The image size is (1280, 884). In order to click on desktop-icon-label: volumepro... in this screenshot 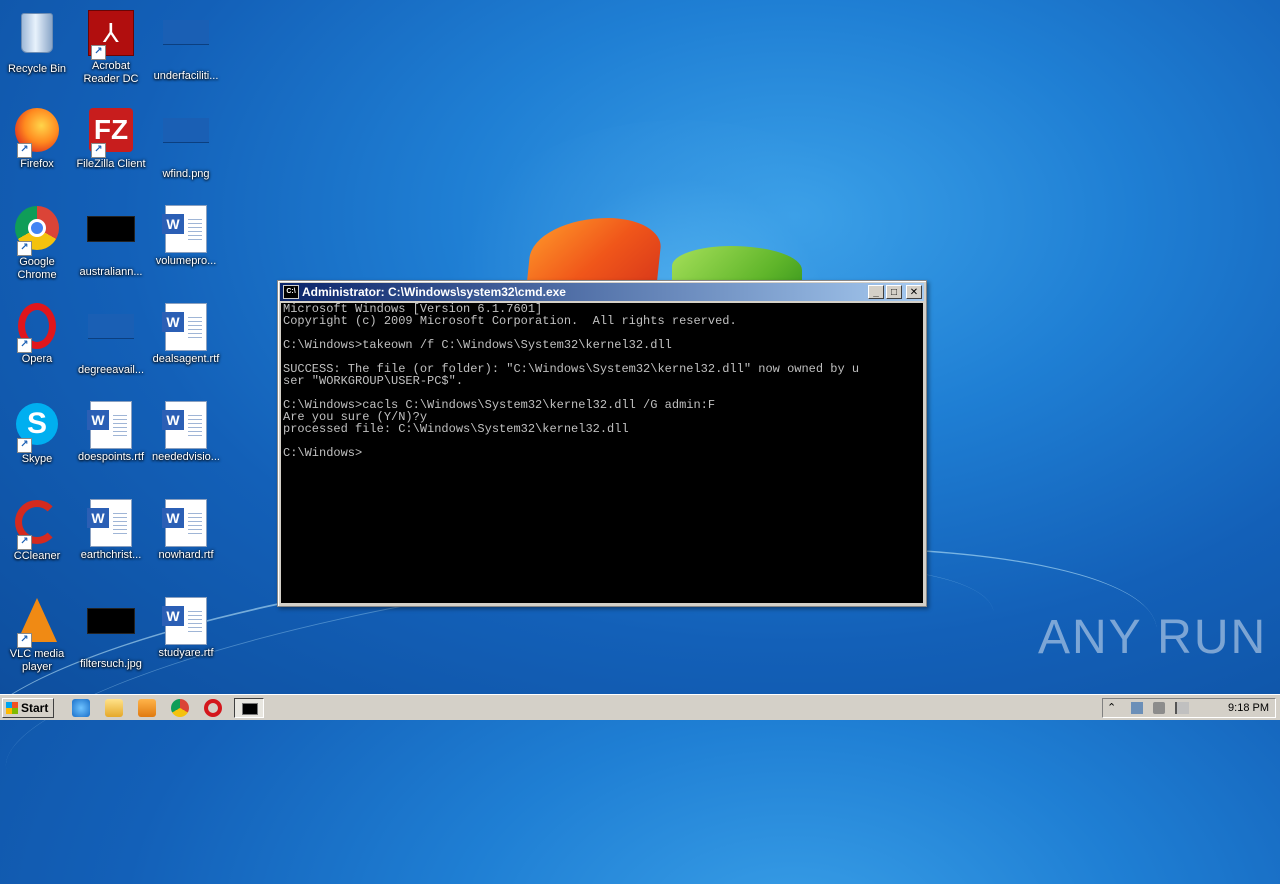, I will do `click(186, 261)`.